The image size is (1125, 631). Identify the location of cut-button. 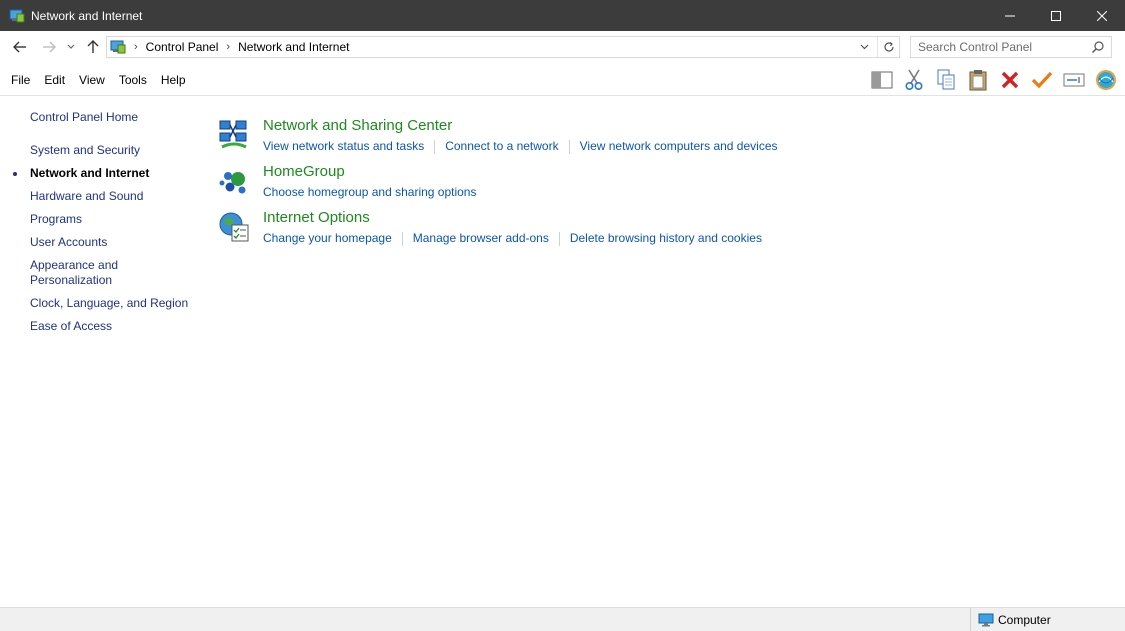
(914, 80).